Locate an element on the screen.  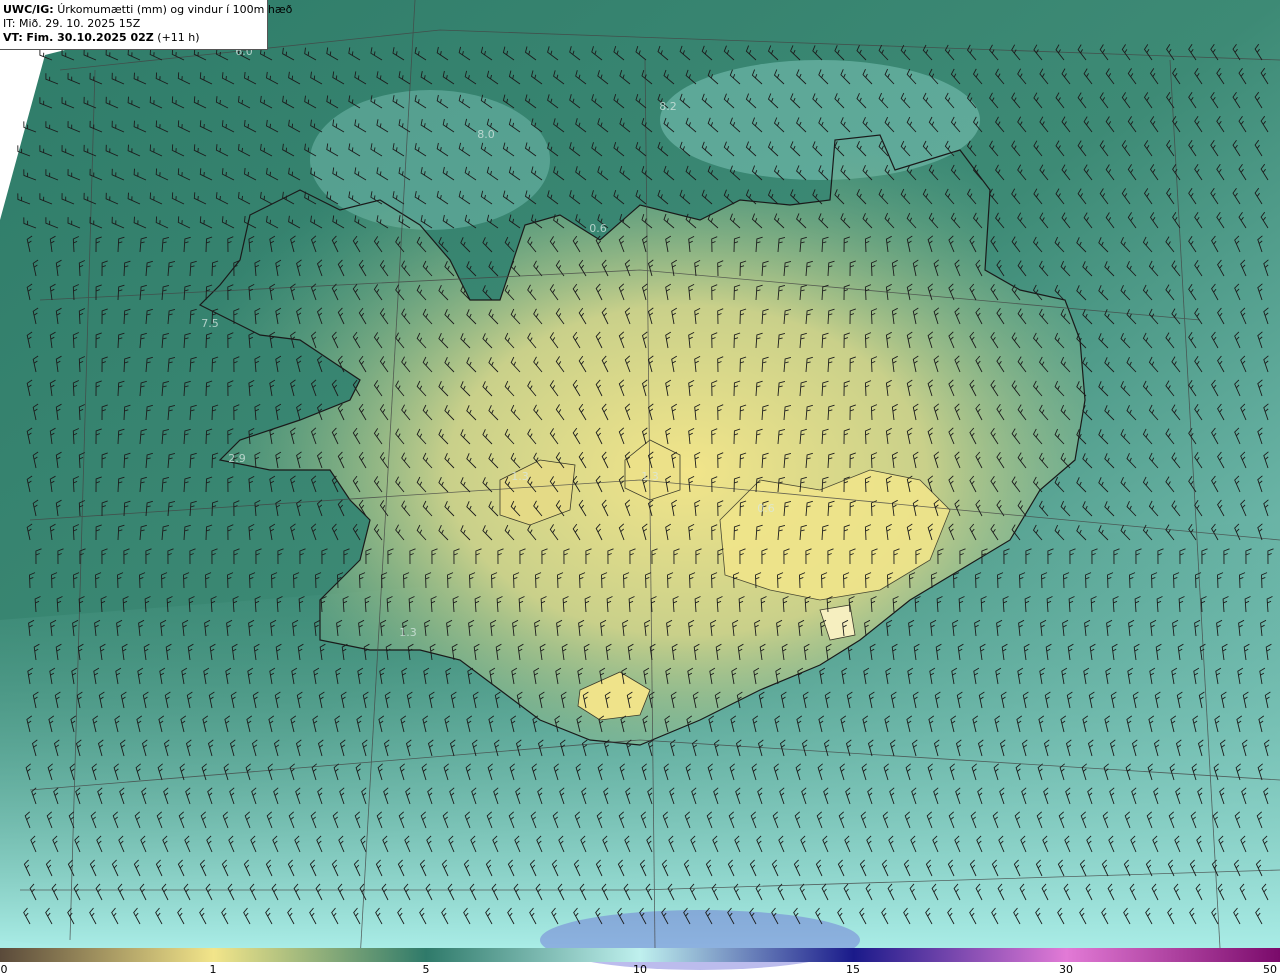
value-label: 8.2 is located at coordinates (668, 106).